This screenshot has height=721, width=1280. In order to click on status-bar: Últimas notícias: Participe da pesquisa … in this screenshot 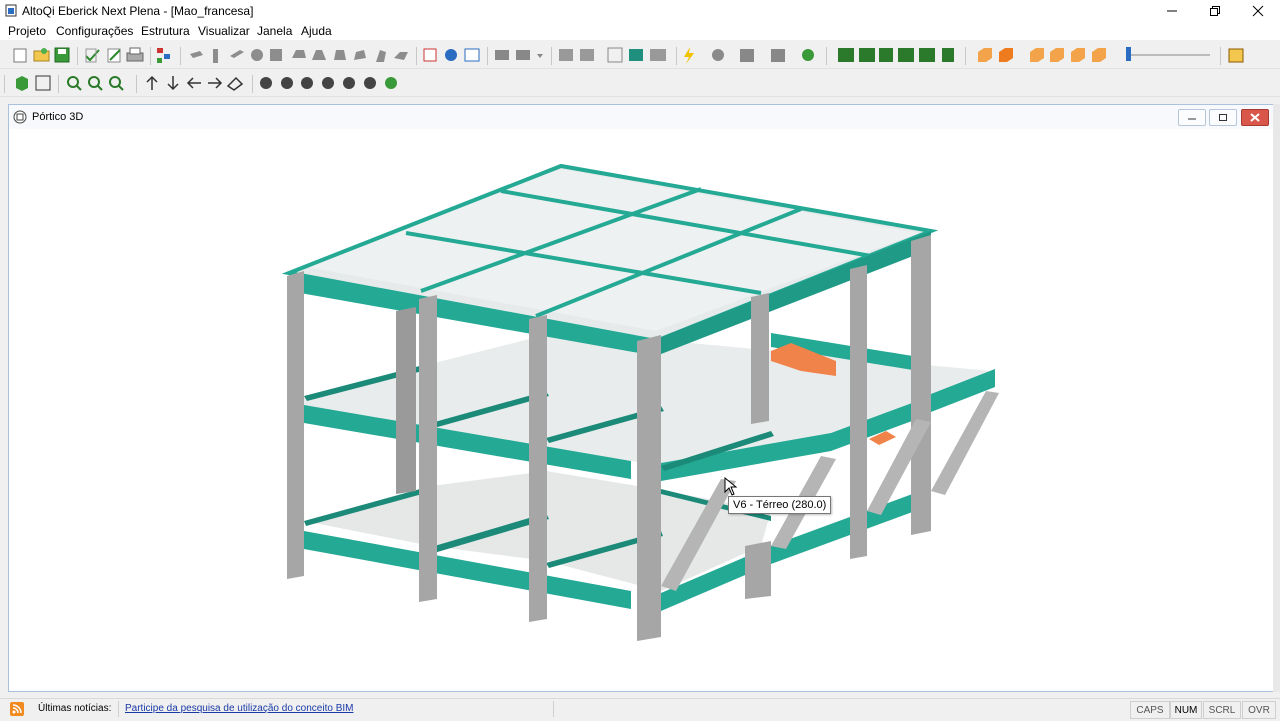, I will do `click(640, 709)`.